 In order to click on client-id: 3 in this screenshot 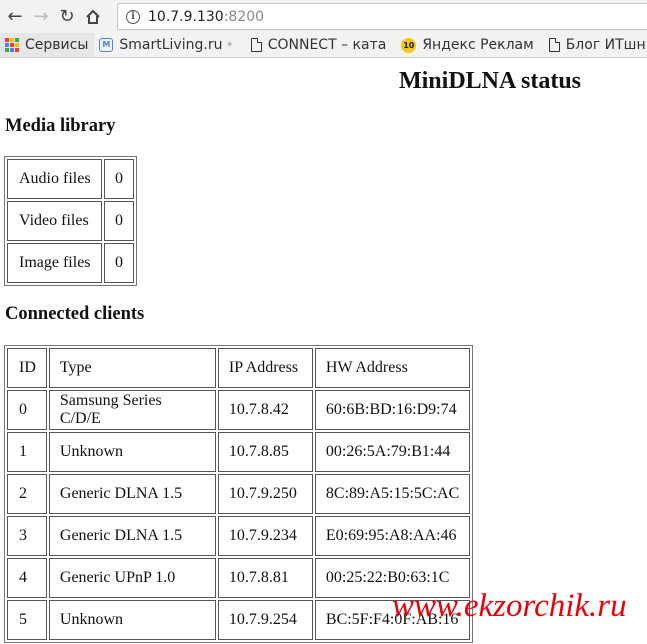, I will do `click(27, 536)`.